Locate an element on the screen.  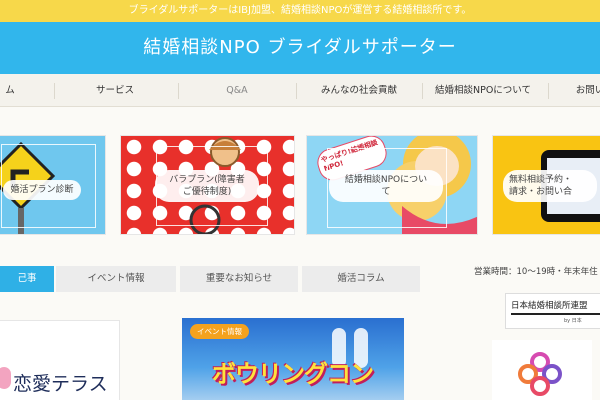
tab-column: 婚活コラム is located at coordinates (361, 279).